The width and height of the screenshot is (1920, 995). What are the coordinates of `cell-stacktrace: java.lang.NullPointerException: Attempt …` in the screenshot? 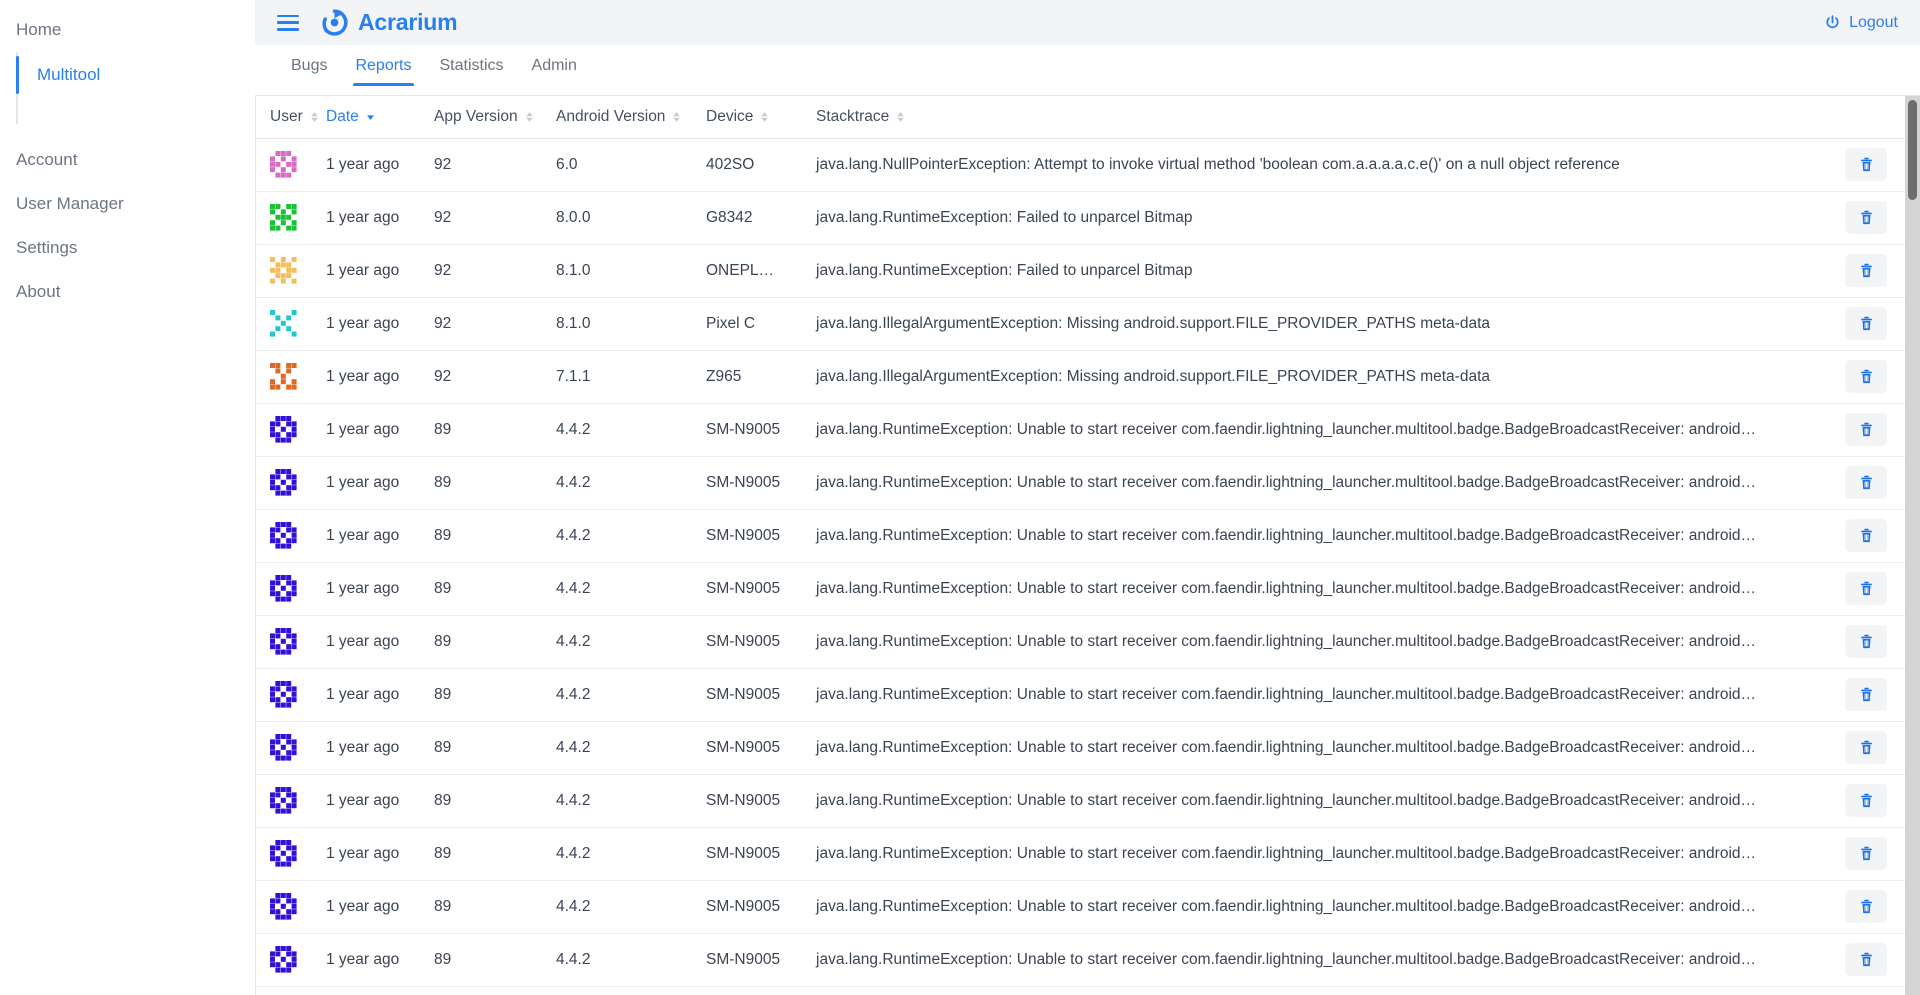 It's located at (1314, 165).